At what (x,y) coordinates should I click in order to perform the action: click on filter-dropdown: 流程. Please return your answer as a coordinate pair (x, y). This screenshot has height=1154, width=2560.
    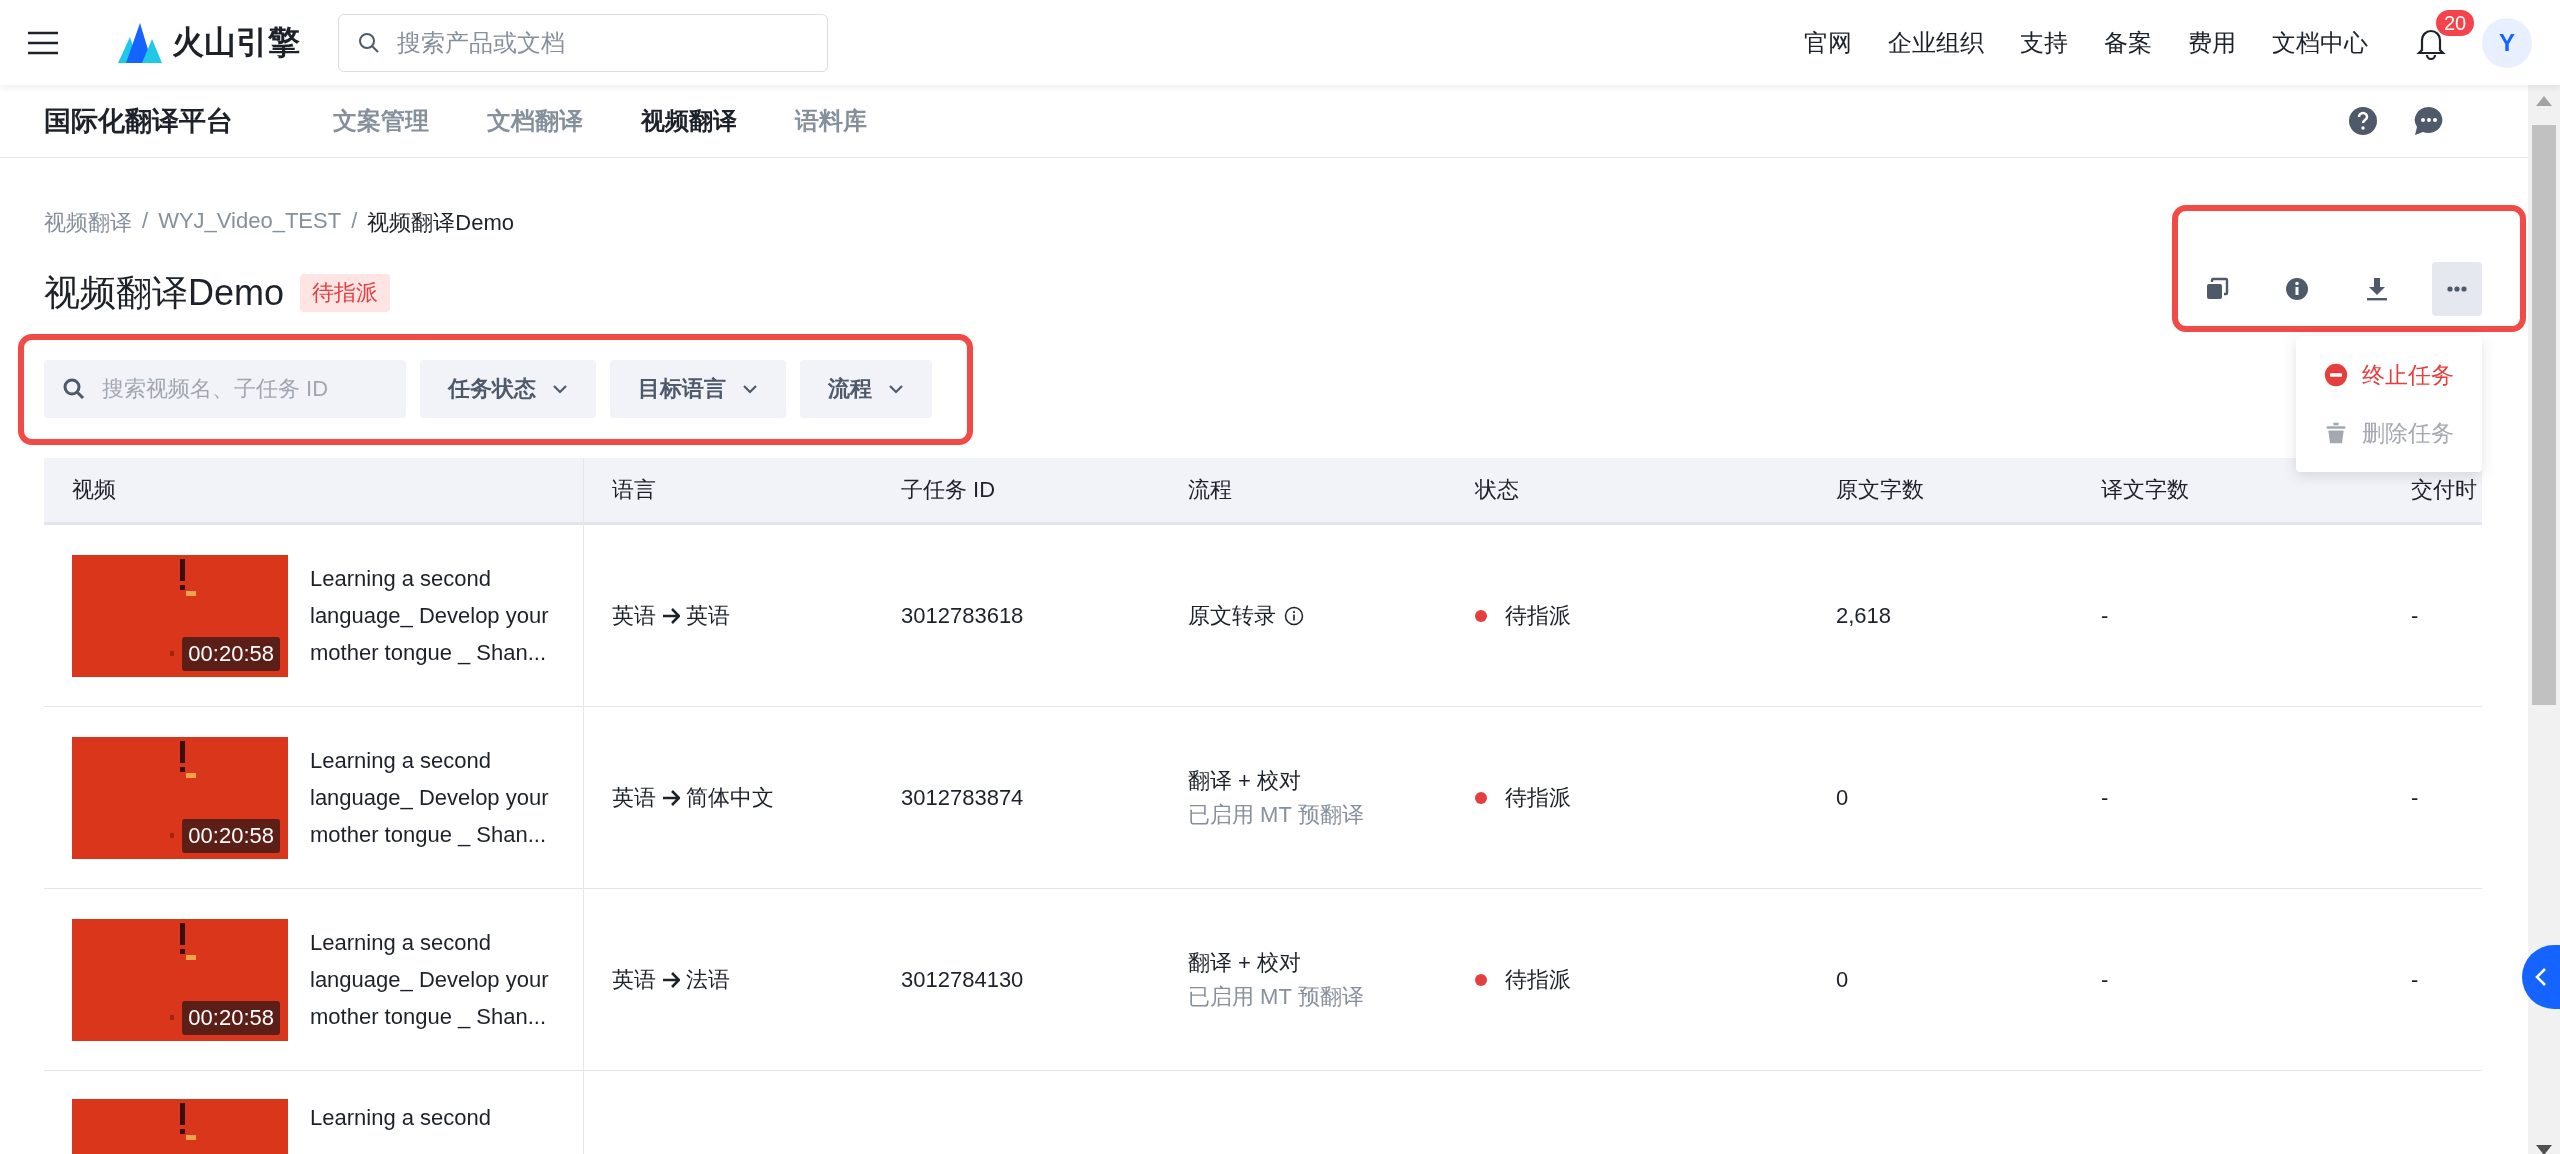
    Looking at the image, I should click on (866, 389).